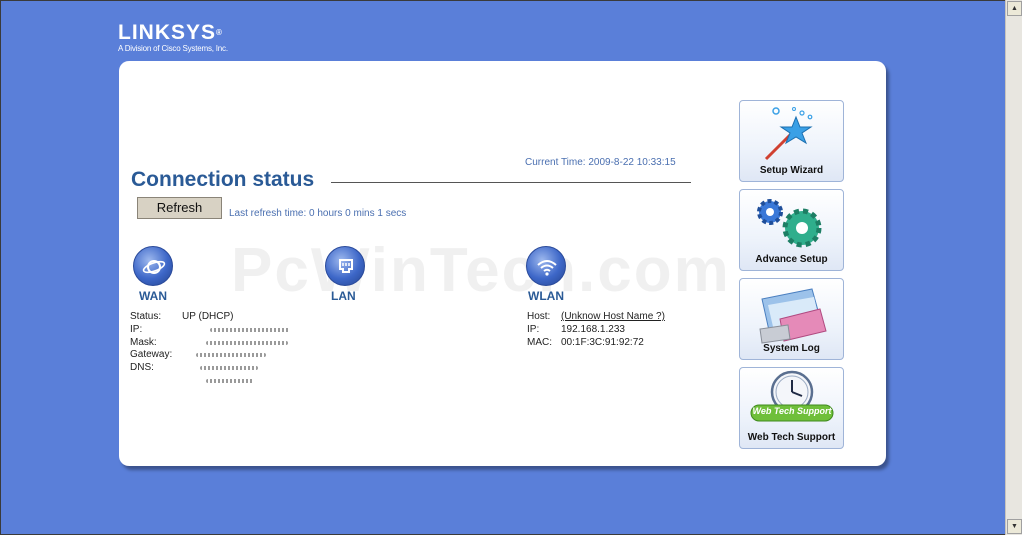 Image resolution: width=1022 pixels, height=535 pixels. I want to click on wan-globe-icon, so click(153, 266).